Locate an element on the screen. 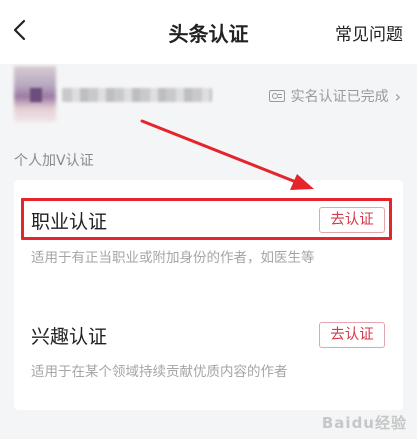  annotation-arrow is located at coordinates (227, 154).